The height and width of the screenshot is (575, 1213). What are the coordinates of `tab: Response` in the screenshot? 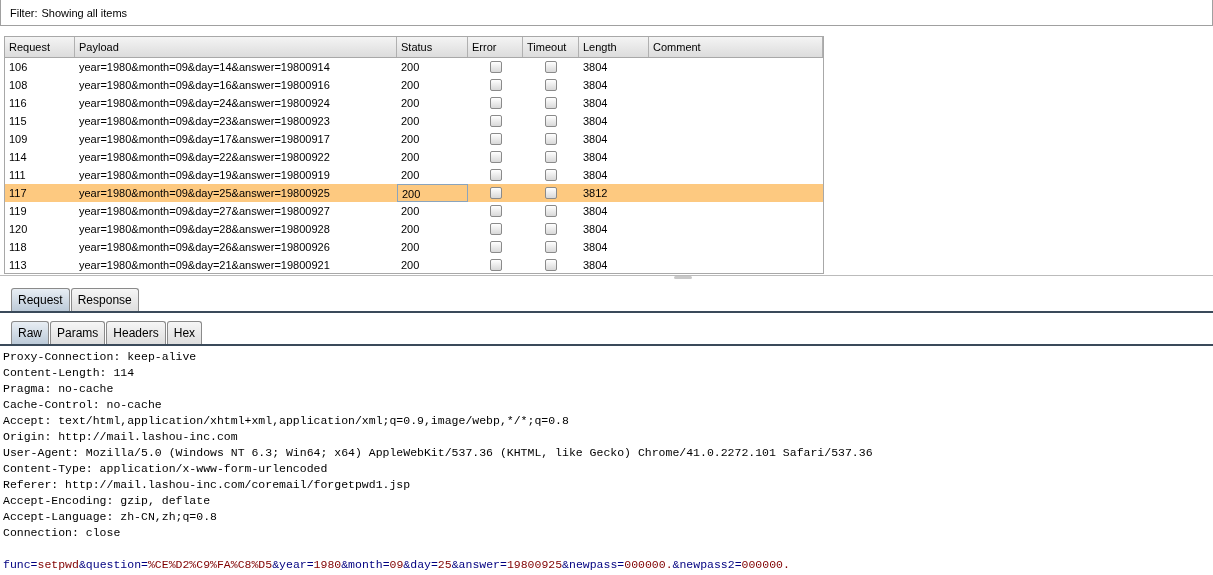 It's located at (104, 299).